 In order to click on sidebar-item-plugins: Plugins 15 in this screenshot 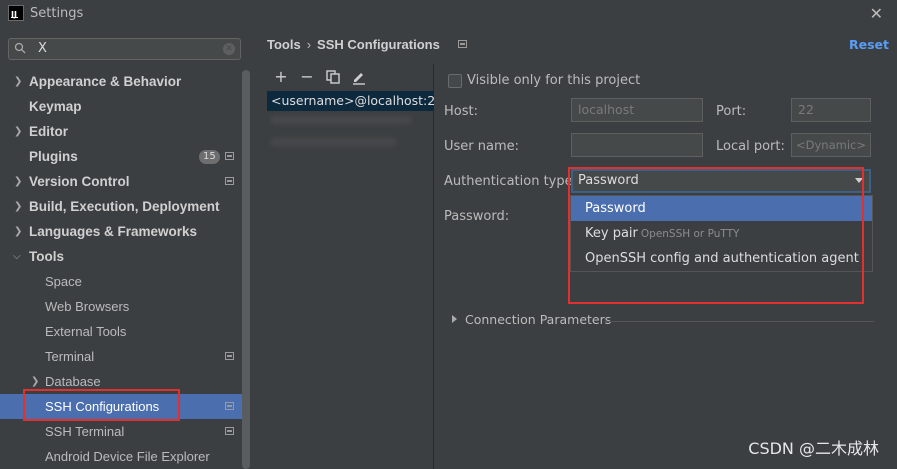, I will do `click(125, 156)`.